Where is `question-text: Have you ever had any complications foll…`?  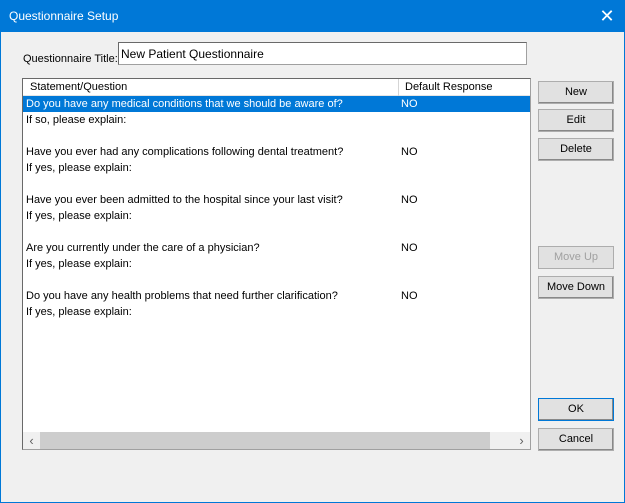 question-text: Have you ever had any complications foll… is located at coordinates (185, 152).